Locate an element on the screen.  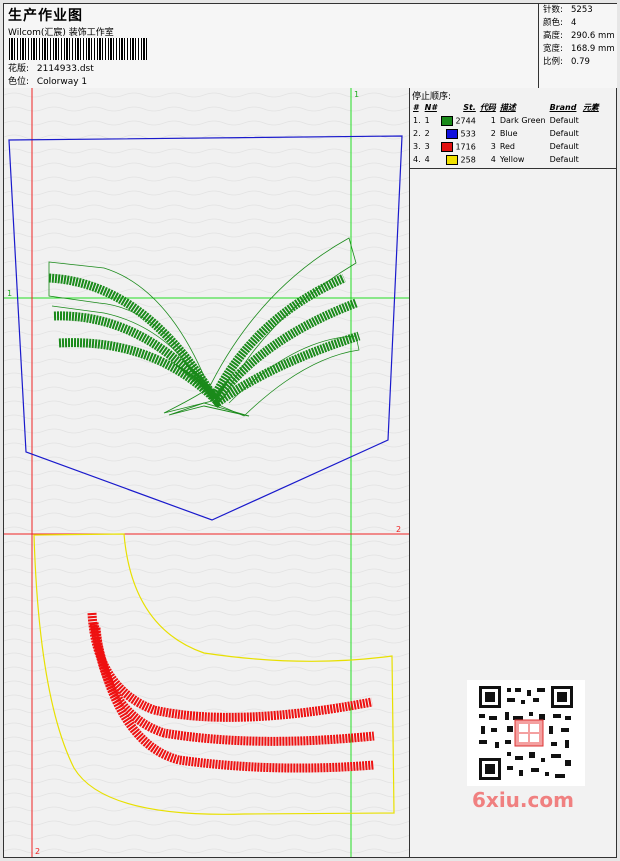
row-stitches-cell: 1716 is located at coordinates (458, 146).